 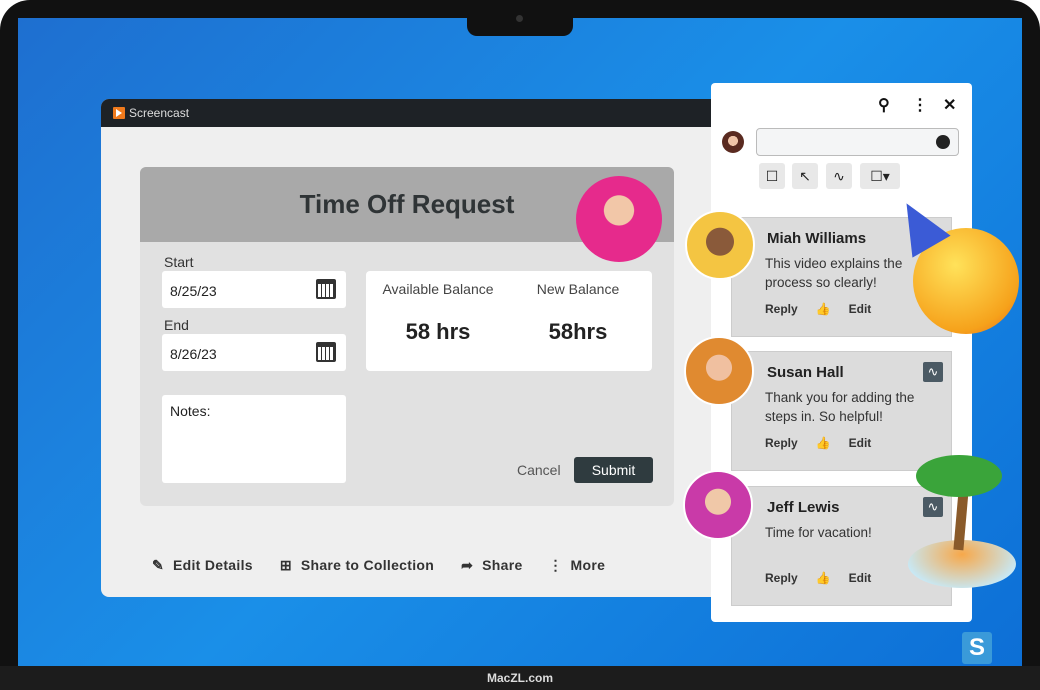 What do you see at coordinates (884, 105) in the screenshot?
I see `search-icon: ⚲` at bounding box center [884, 105].